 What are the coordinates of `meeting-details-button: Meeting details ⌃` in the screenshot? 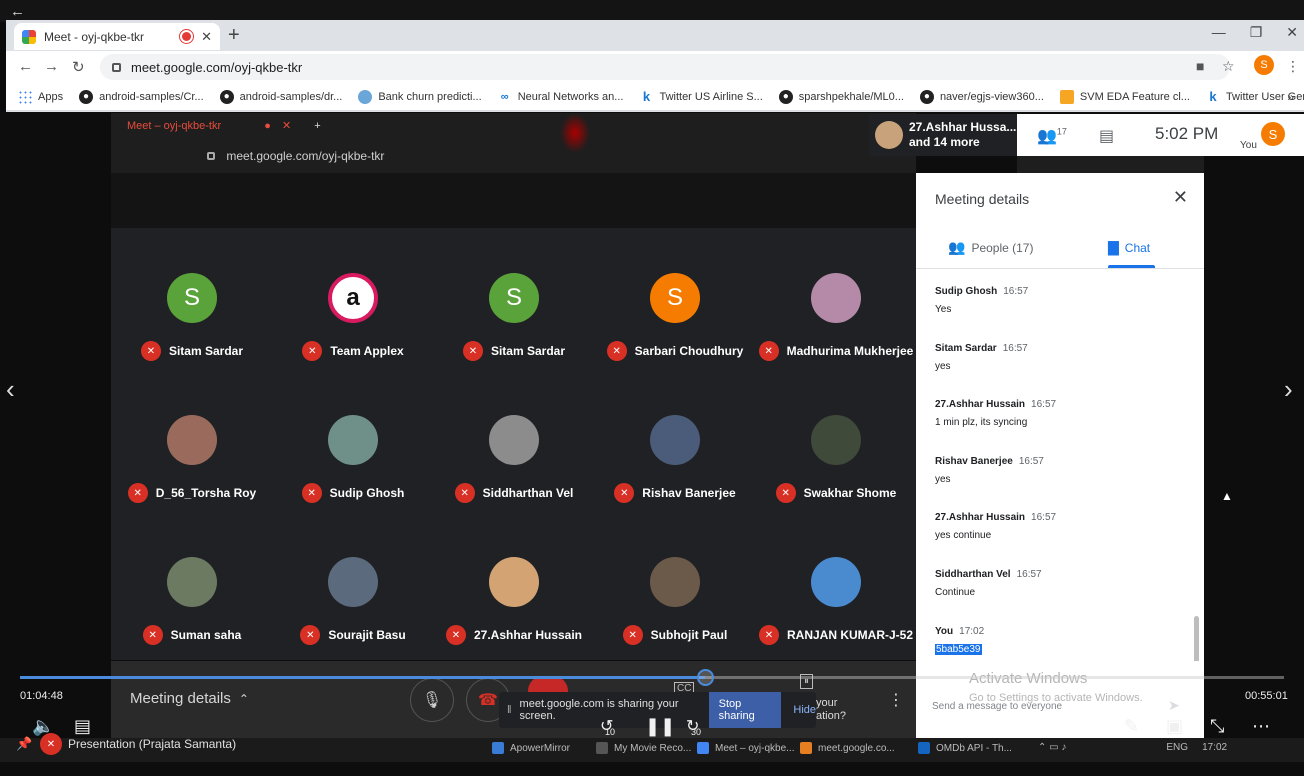 It's located at (189, 698).